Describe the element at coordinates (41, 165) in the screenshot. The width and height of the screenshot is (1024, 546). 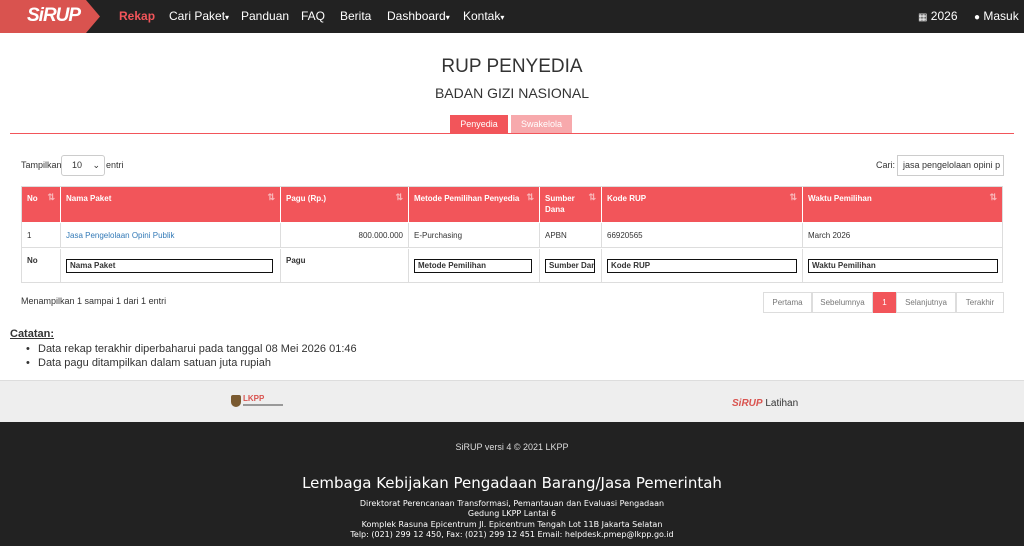
I see `show-entries-label: Tampilkan` at that location.